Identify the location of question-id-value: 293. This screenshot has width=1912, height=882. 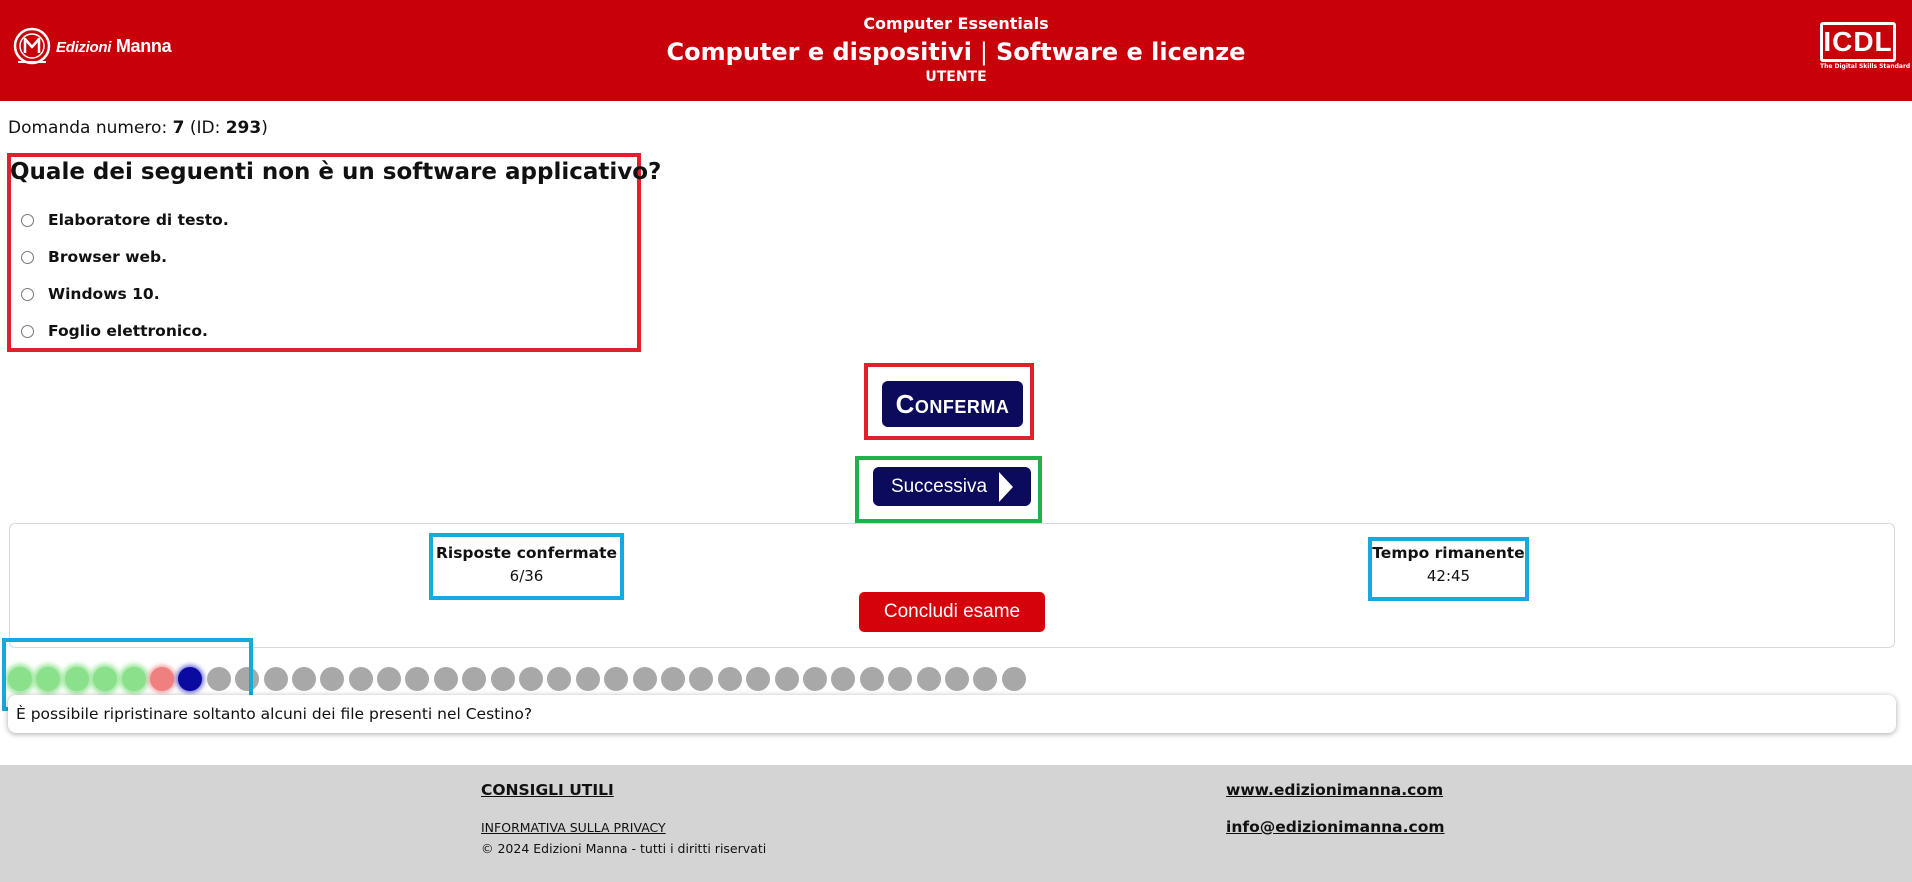
(243, 128).